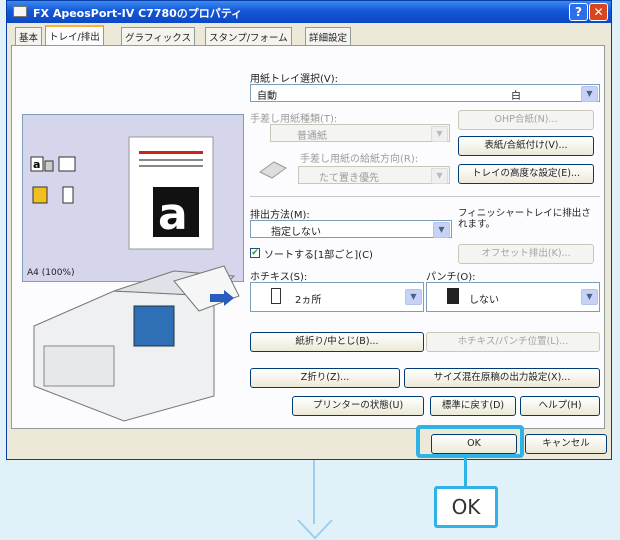  Describe the element at coordinates (451, 277) in the screenshot. I see `punch-label: パンチ(O):` at that location.